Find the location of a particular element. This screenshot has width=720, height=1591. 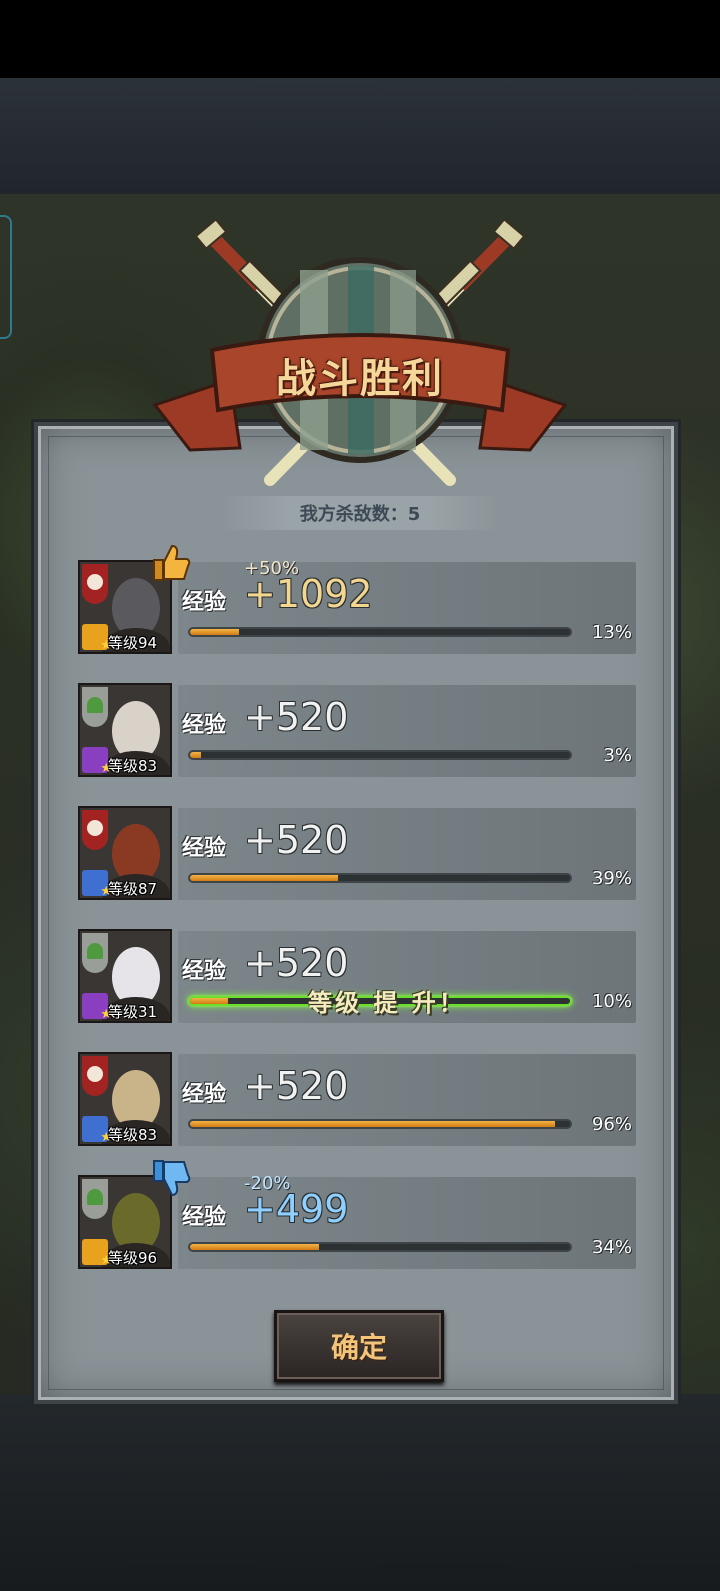

exp-percent: 39% is located at coordinates (611, 878).